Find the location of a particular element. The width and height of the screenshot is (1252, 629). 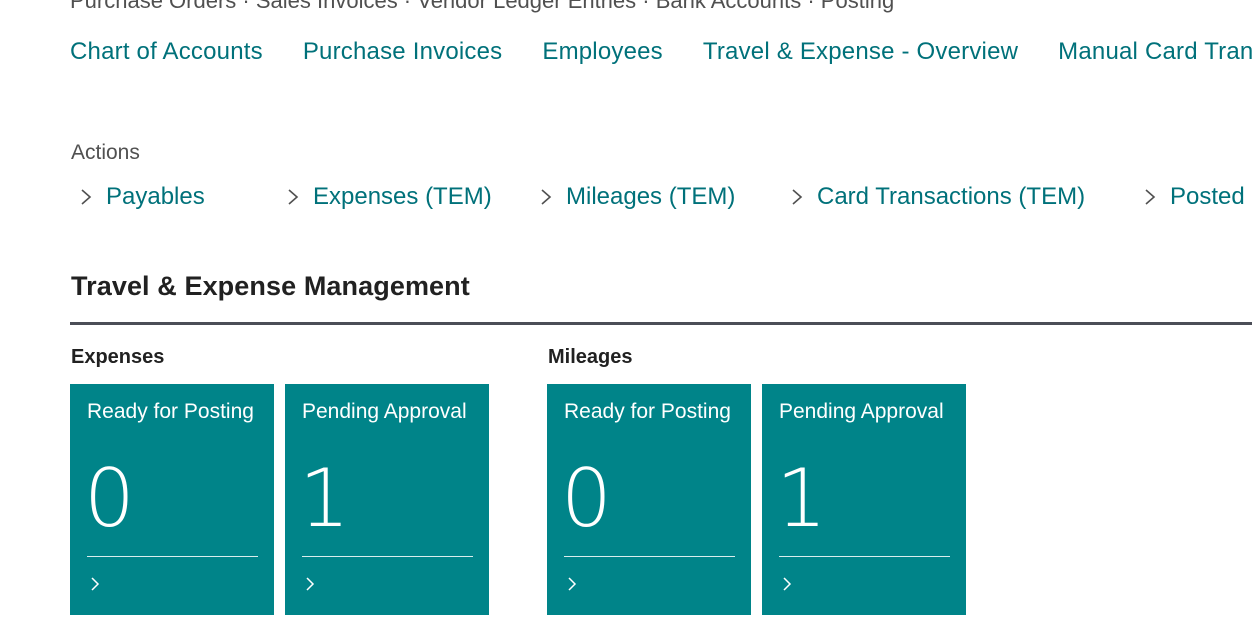

actions-label: Actions is located at coordinates (105, 152).